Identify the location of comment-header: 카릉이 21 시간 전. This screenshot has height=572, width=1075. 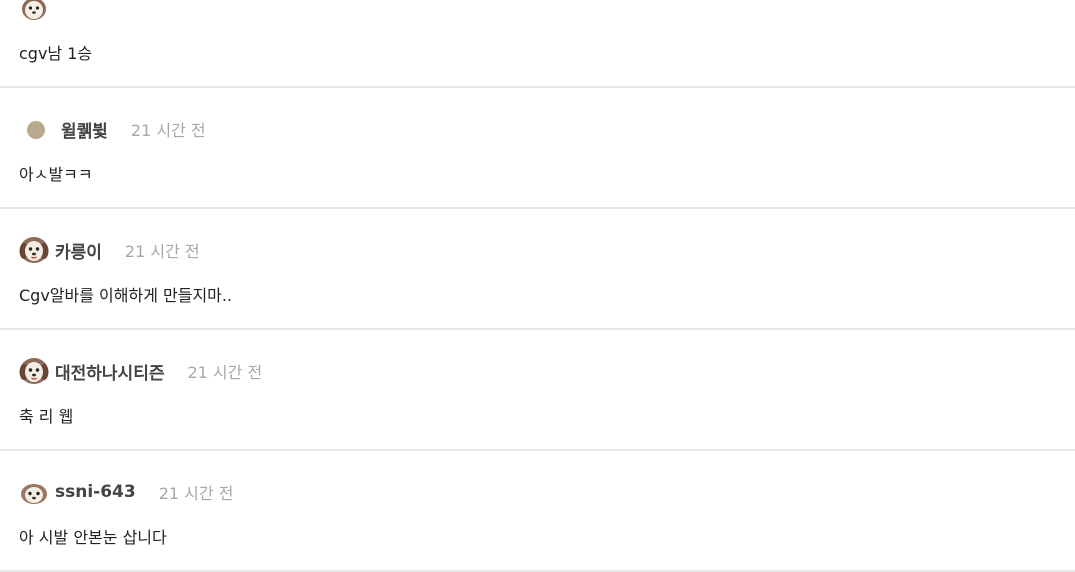
(109, 250).